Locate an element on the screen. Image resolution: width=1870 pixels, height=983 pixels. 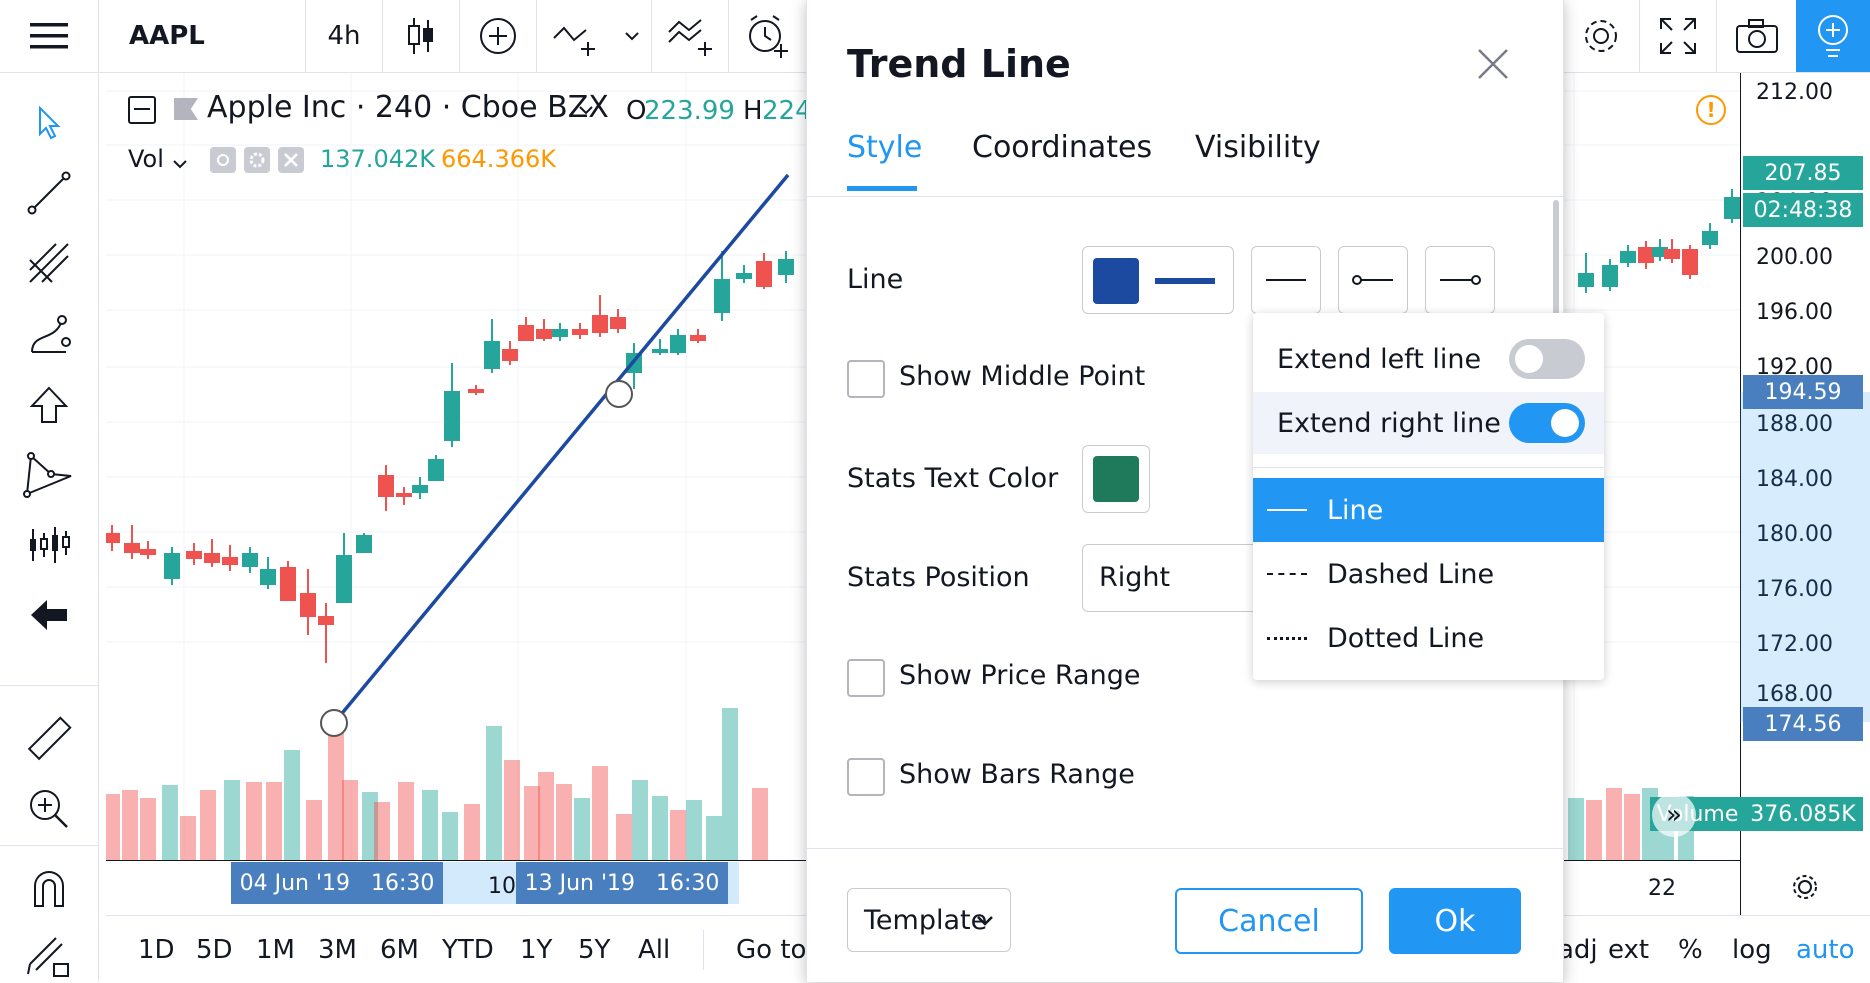
auto-toggle: auto is located at coordinates (1825, 949).